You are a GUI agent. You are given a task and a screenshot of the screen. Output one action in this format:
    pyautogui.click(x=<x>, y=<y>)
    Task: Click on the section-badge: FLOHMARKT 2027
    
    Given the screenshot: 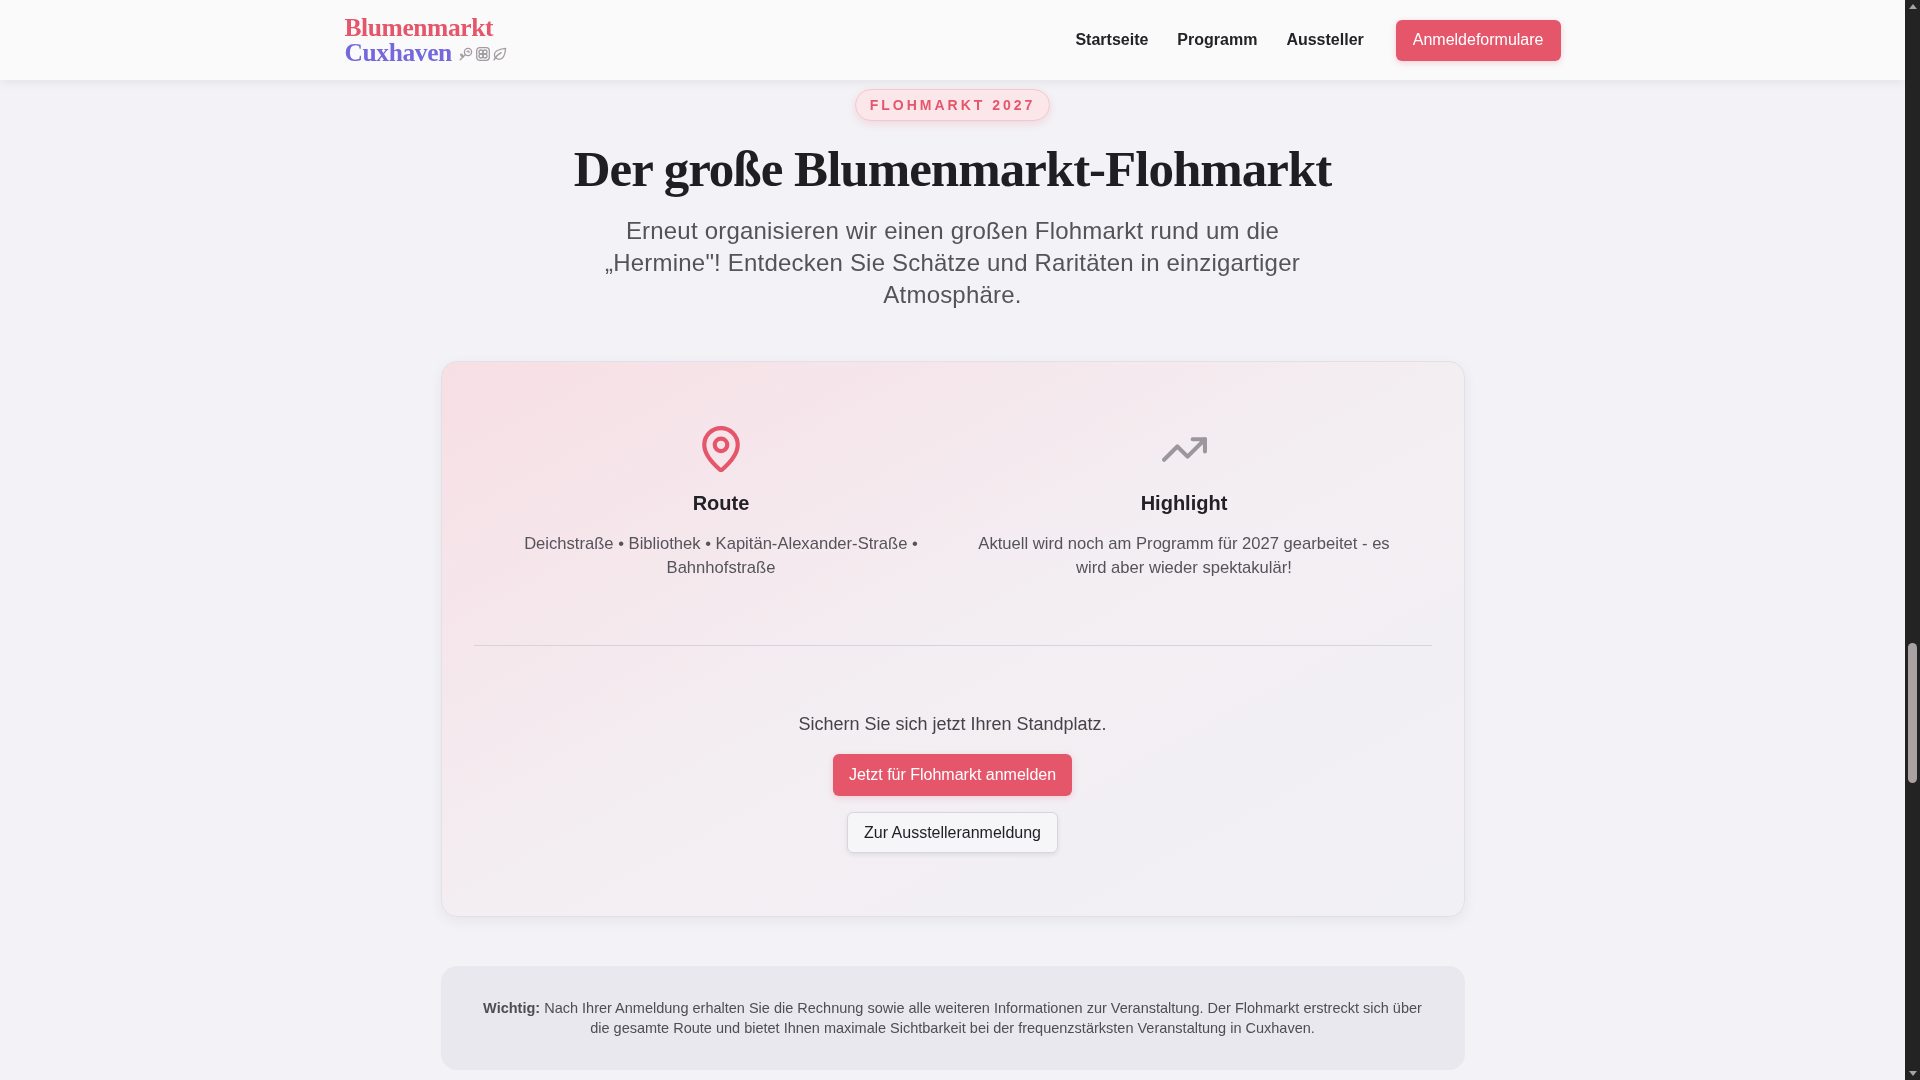 What is the action you would take?
    pyautogui.click(x=952, y=105)
    